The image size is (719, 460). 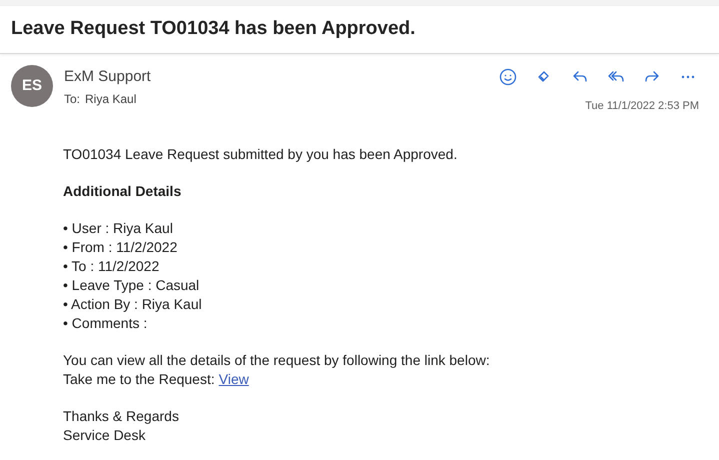 I want to click on view-link: View, so click(x=233, y=379).